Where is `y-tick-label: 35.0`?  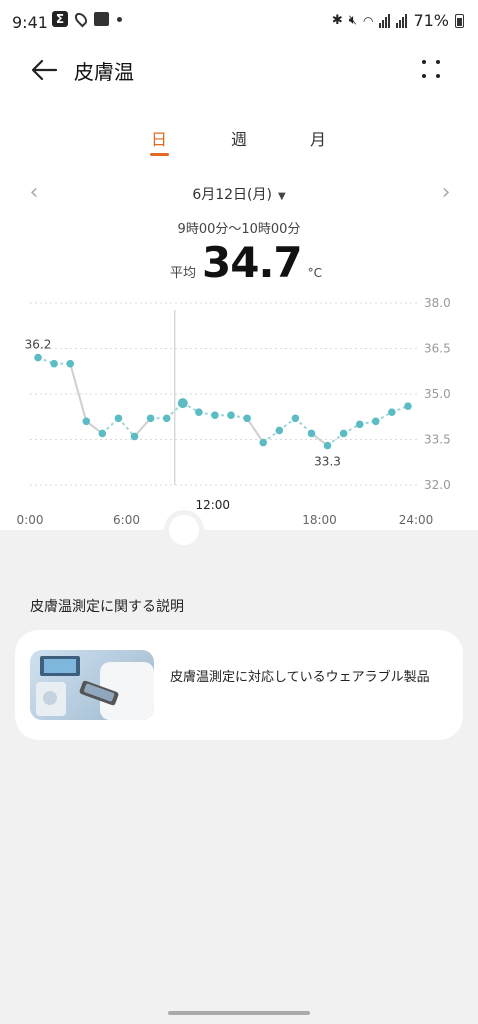 y-tick-label: 35.0 is located at coordinates (437, 394).